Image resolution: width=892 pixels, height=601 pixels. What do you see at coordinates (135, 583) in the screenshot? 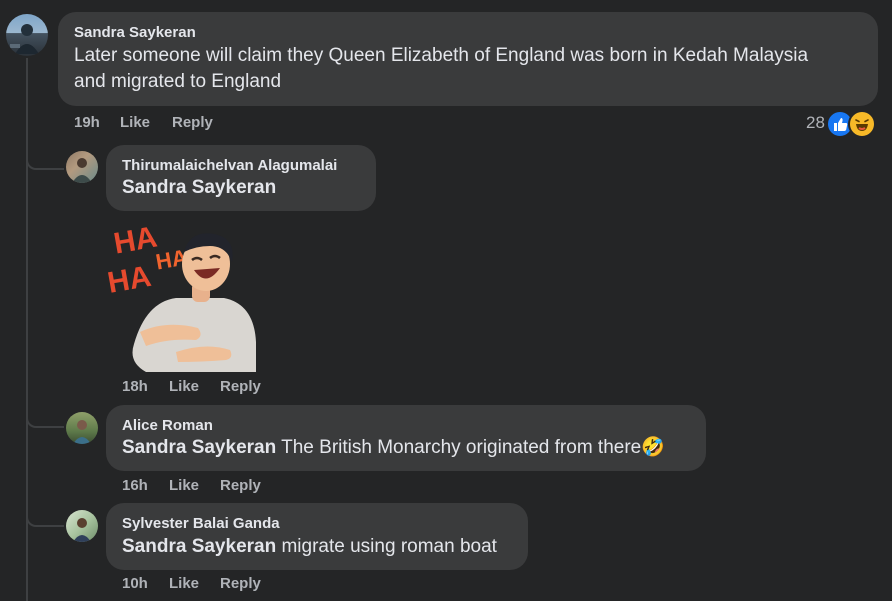
I see `reply-time: 10h` at bounding box center [135, 583].